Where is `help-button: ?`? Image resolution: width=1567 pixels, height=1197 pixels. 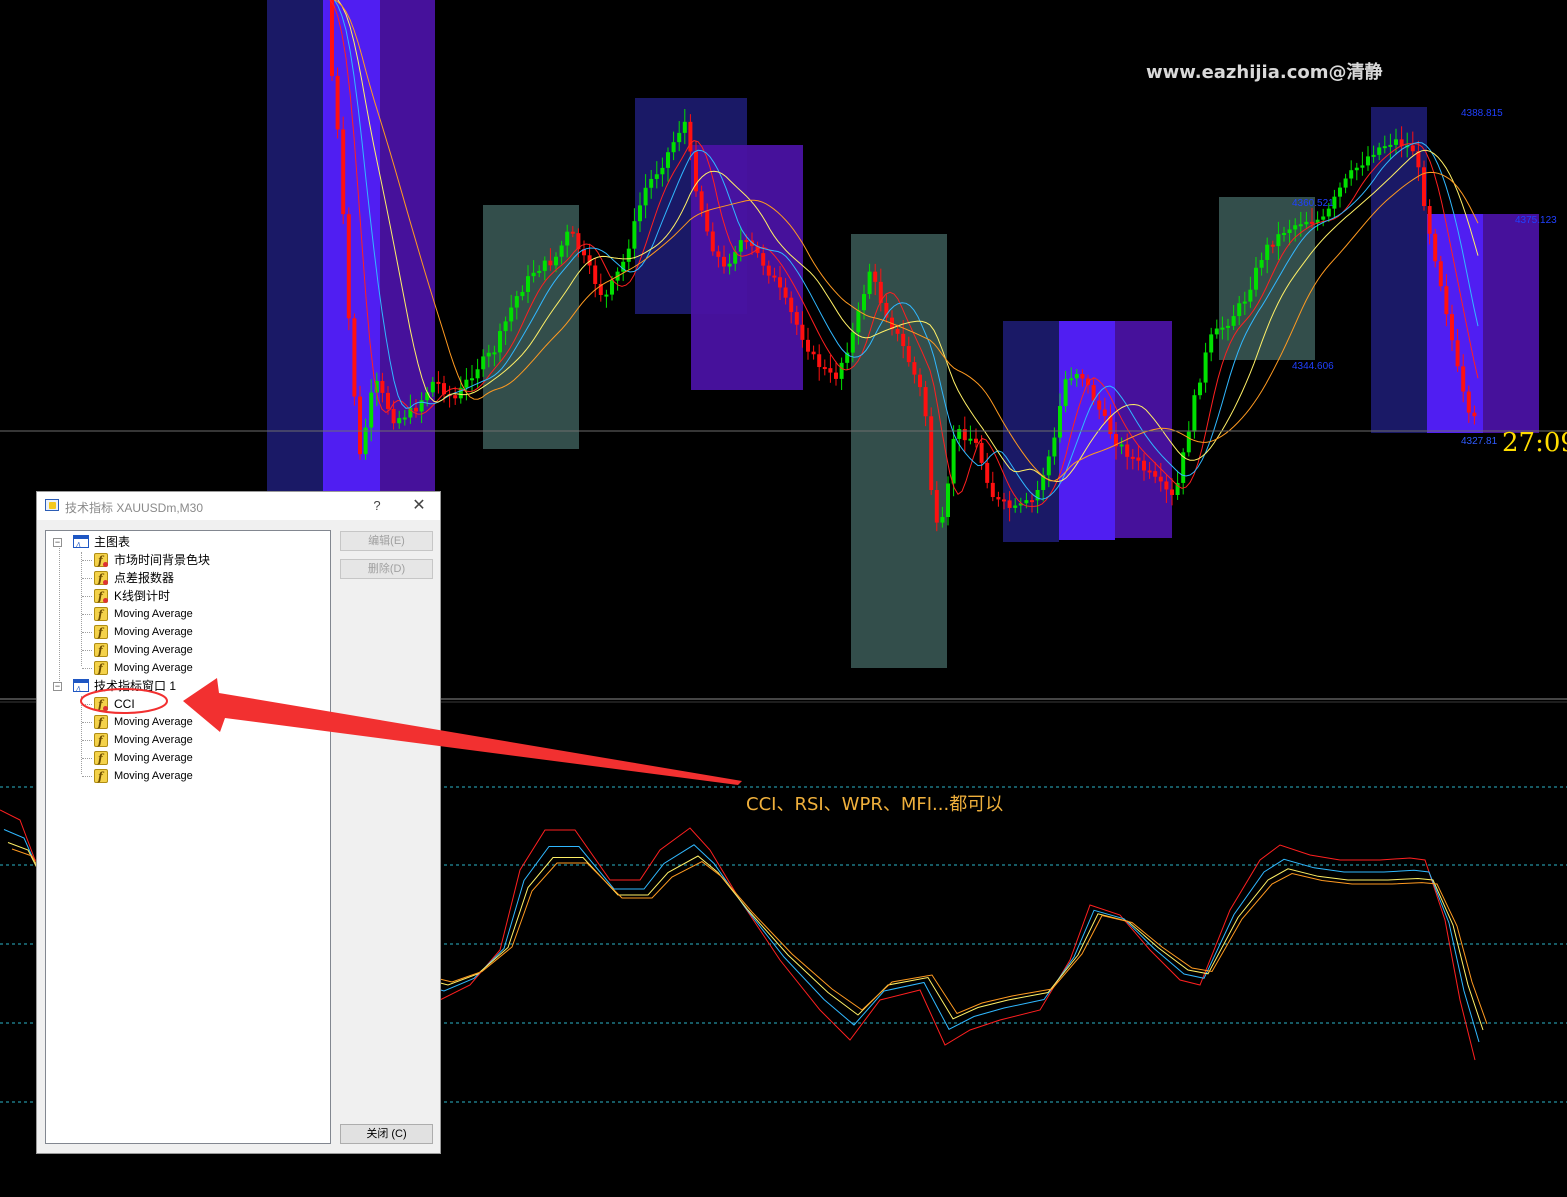 help-button: ? is located at coordinates (377, 506).